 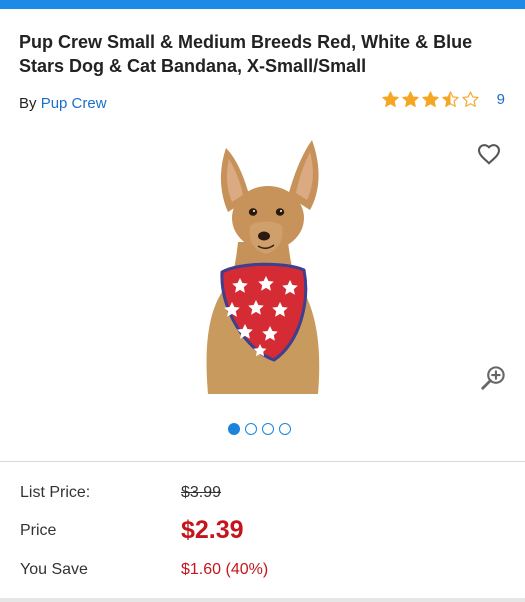 What do you see at coordinates (260, 531) in the screenshot?
I see `price-row: Price $2.39` at bounding box center [260, 531].